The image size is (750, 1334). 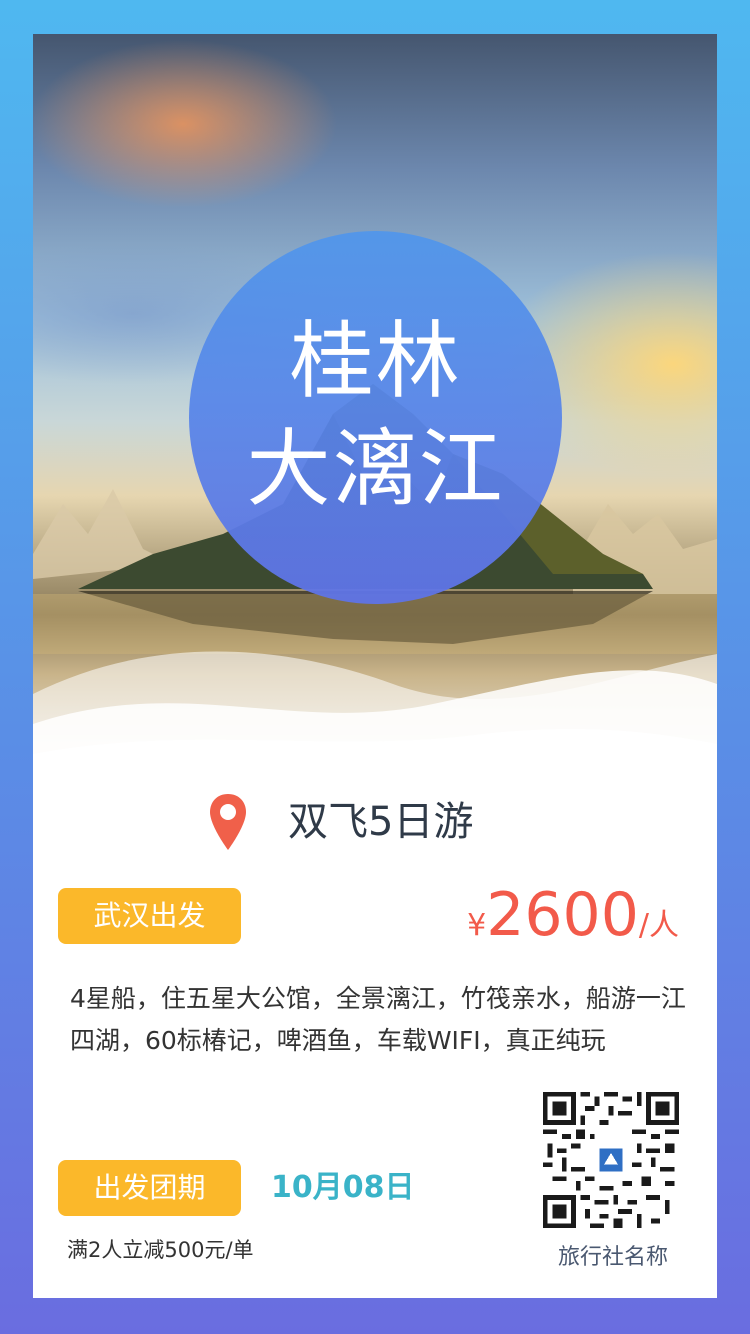 What do you see at coordinates (228, 822) in the screenshot?
I see `location-pin-icon` at bounding box center [228, 822].